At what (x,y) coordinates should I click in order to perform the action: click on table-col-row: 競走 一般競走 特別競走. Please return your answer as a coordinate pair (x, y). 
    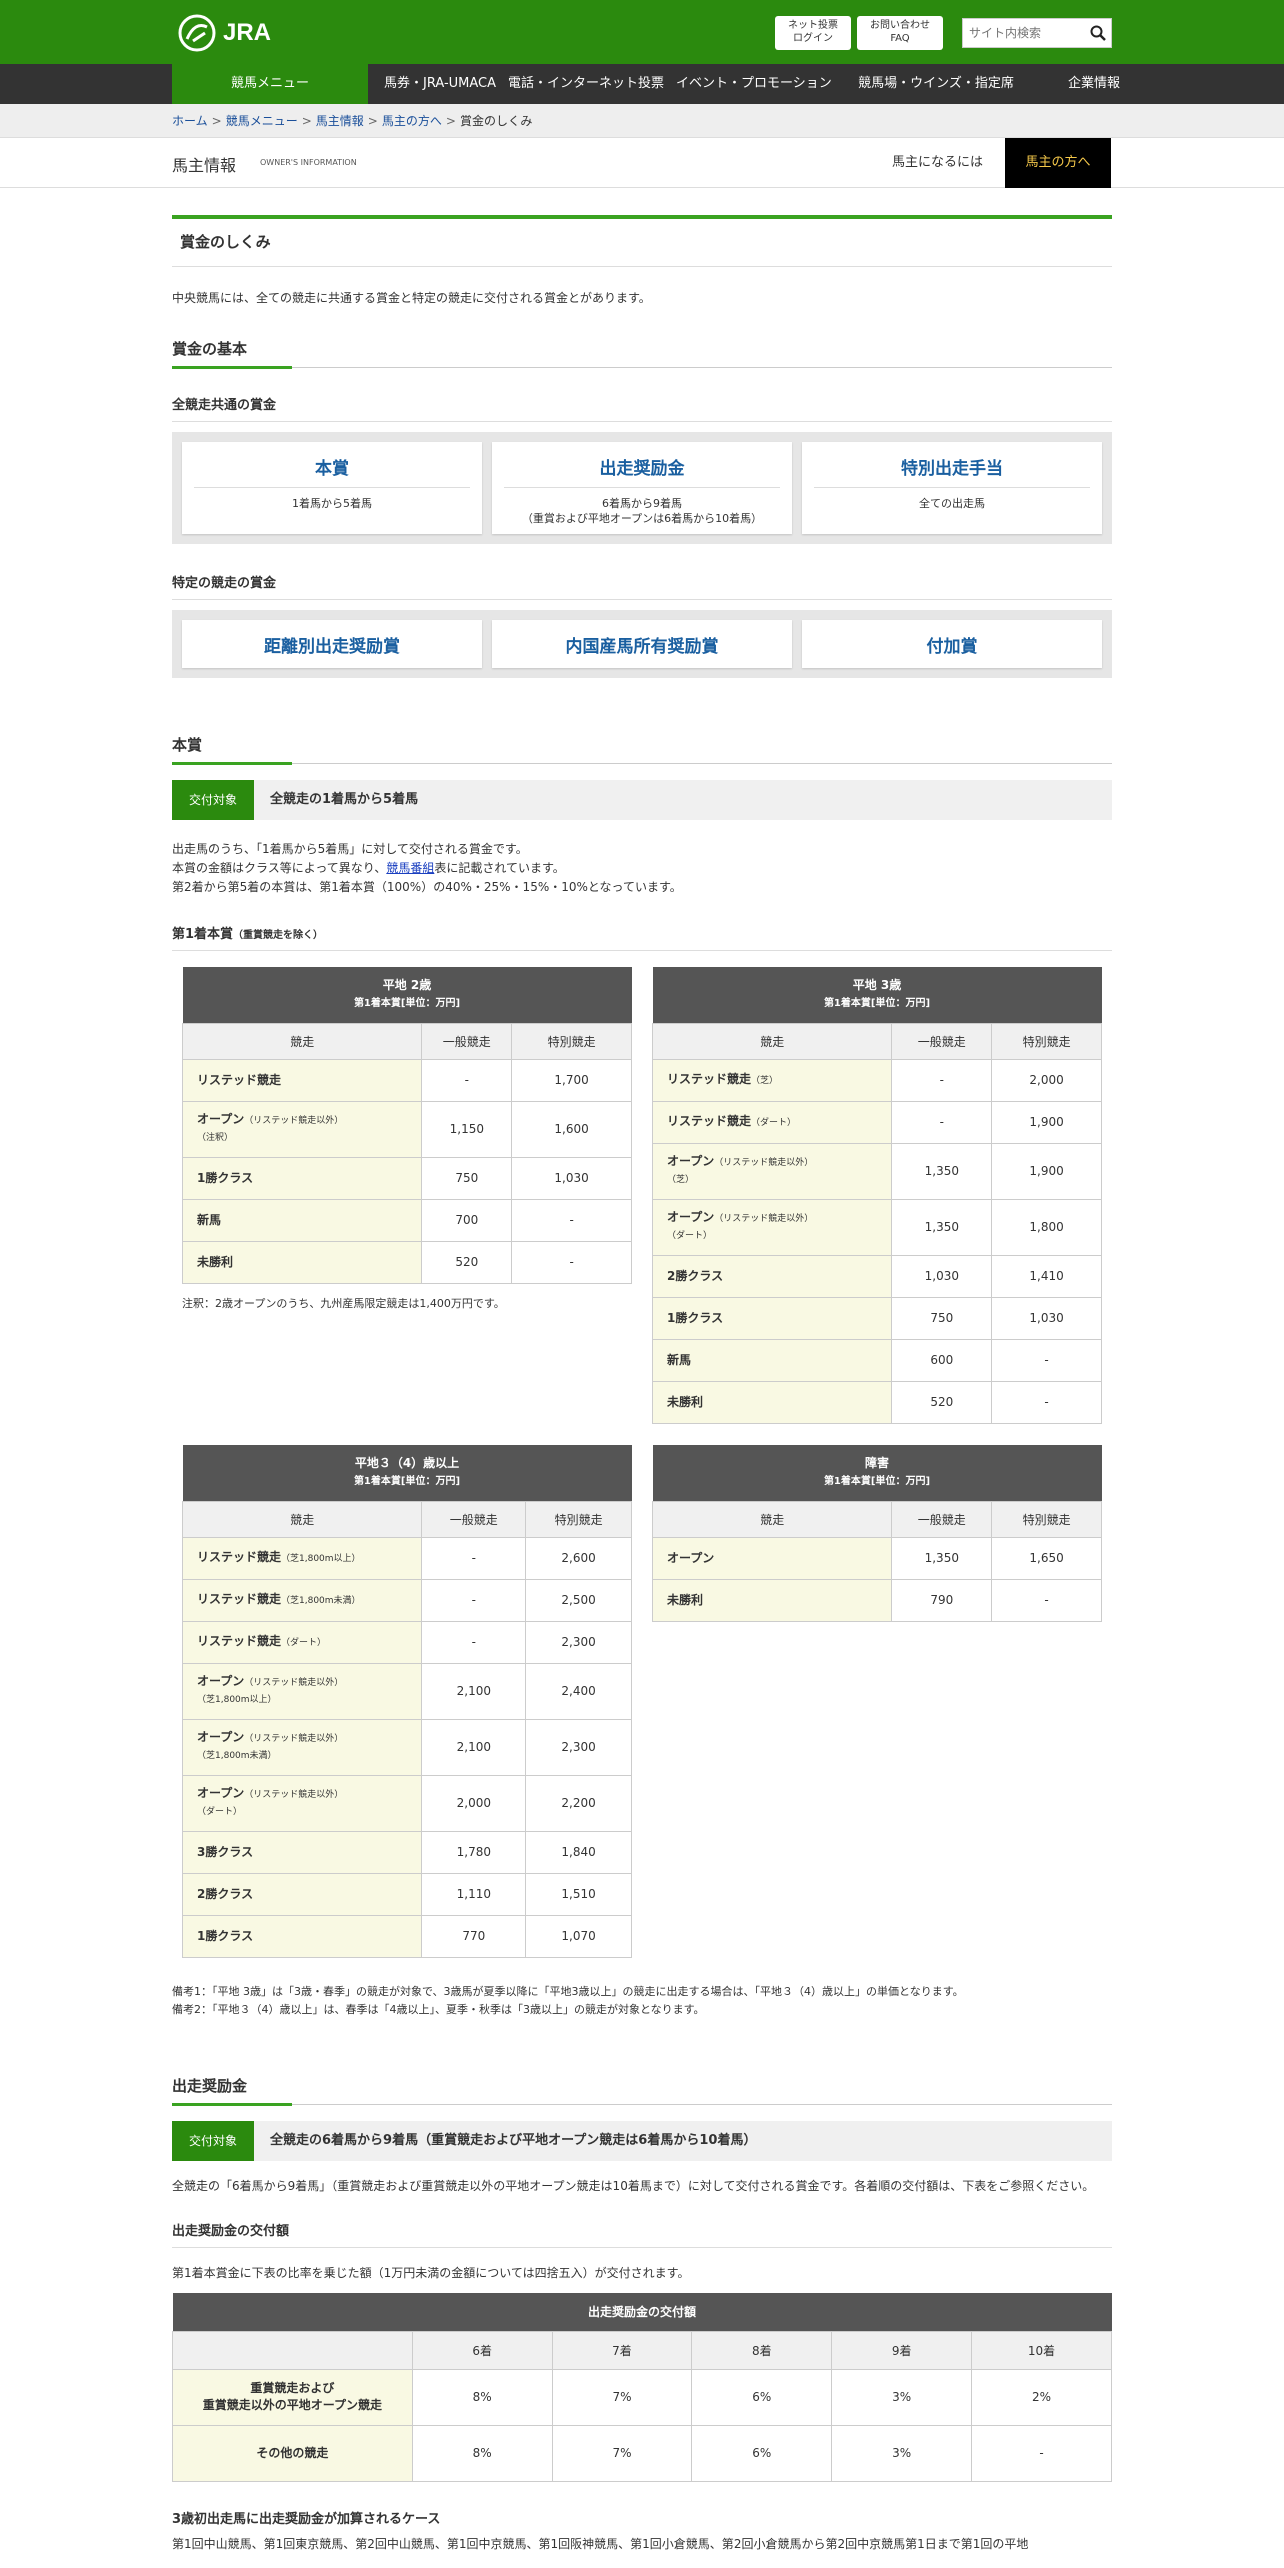
    Looking at the image, I should click on (406, 1519).